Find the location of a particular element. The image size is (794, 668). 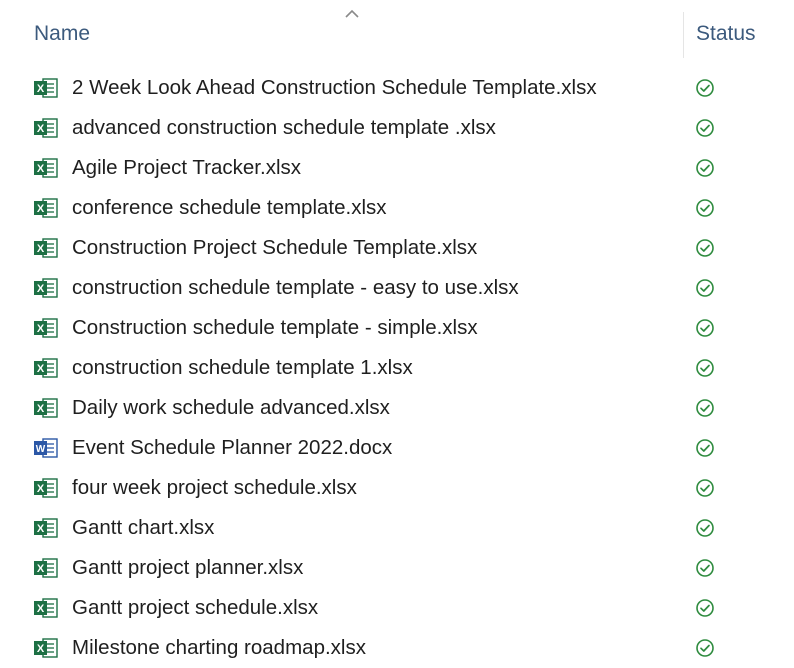

file-row: X Milestone charting roadmap.xlsx is located at coordinates (397, 648).